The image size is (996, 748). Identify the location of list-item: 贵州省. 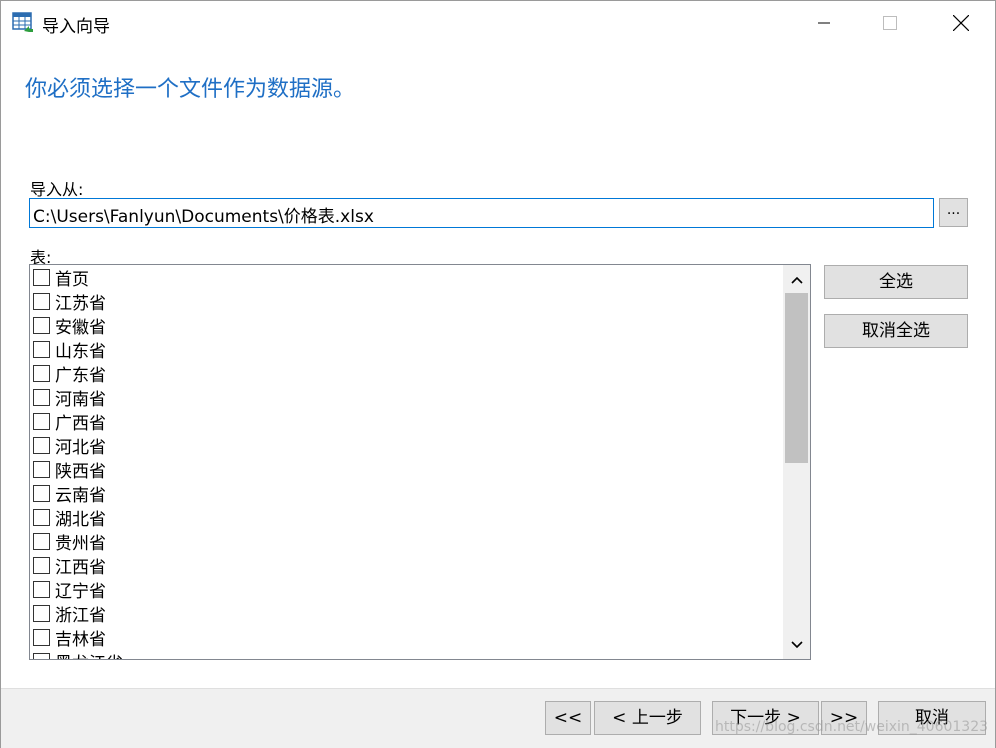
(406, 541).